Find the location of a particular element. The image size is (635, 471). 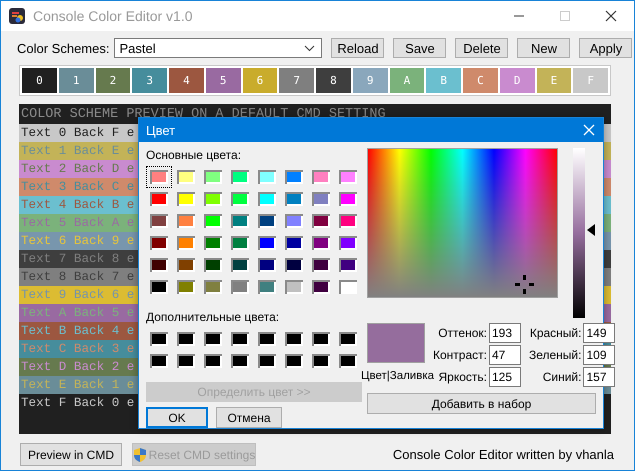

section-label: Дополнительные цвета: is located at coordinates (213, 317).